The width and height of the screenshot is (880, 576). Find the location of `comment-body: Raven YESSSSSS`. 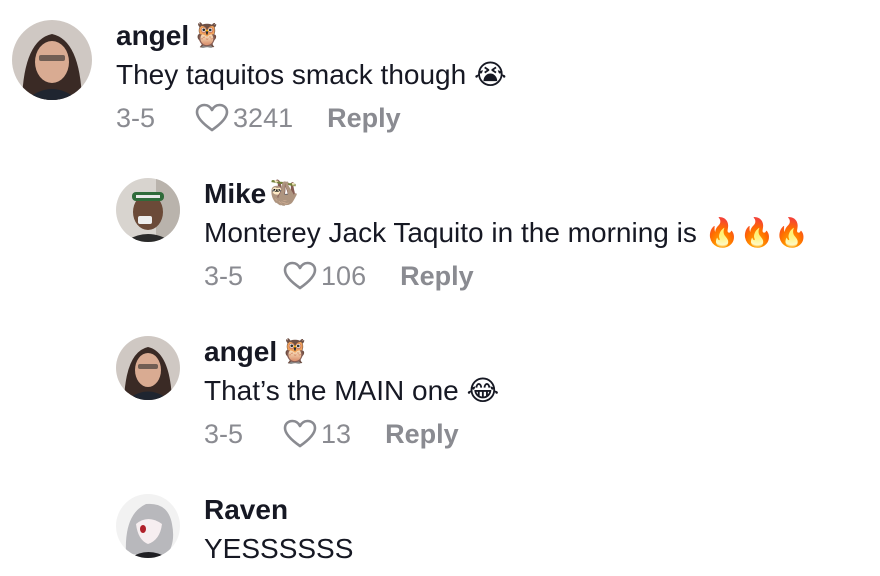

comment-body: Raven YESSSSSS is located at coordinates (278, 530).